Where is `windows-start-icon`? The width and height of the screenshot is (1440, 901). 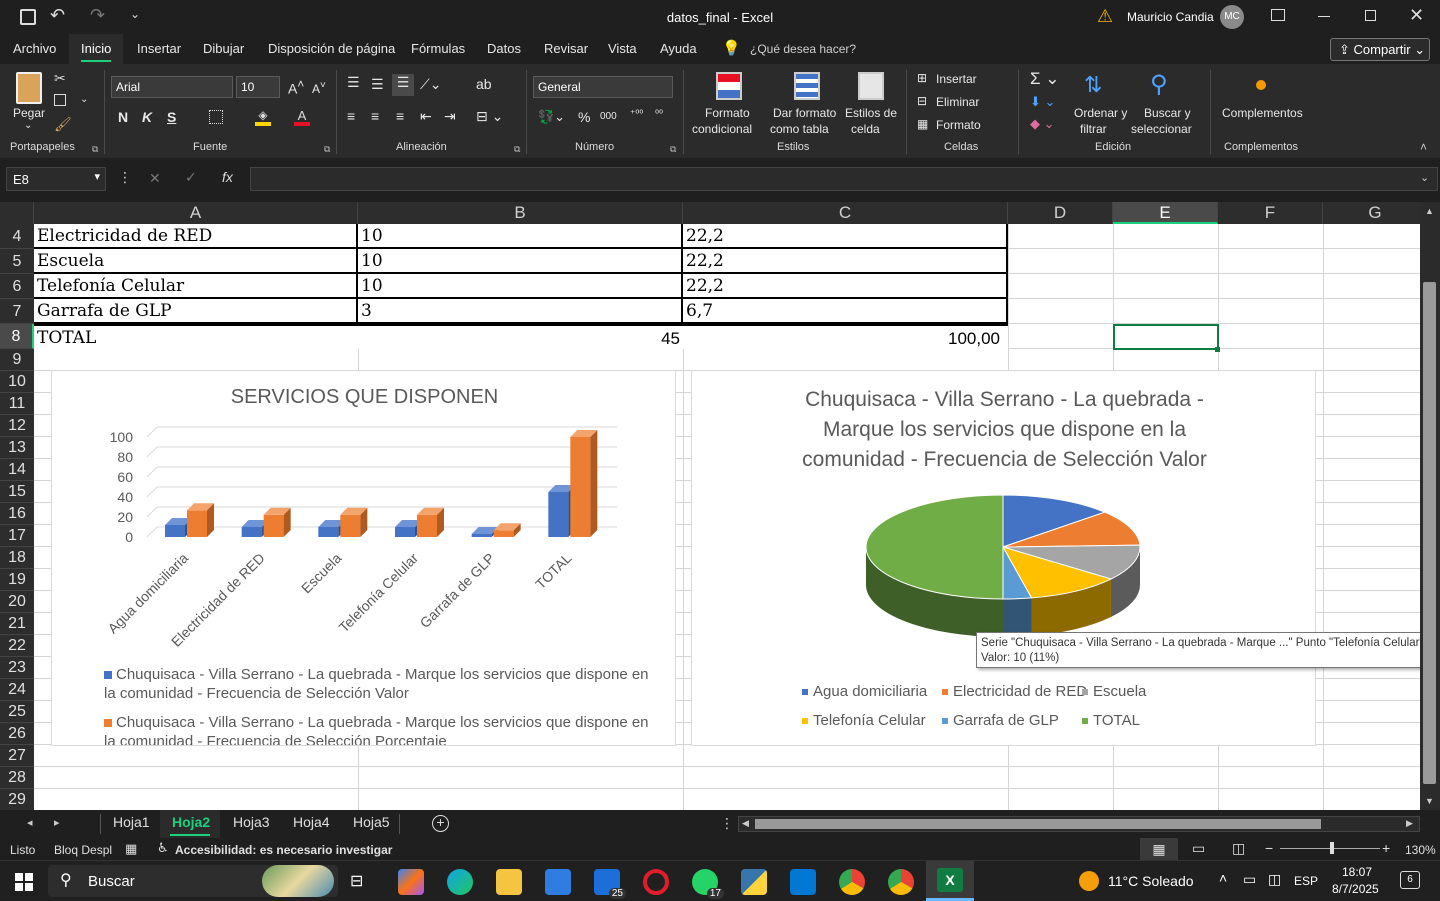 windows-start-icon is located at coordinates (24, 882).